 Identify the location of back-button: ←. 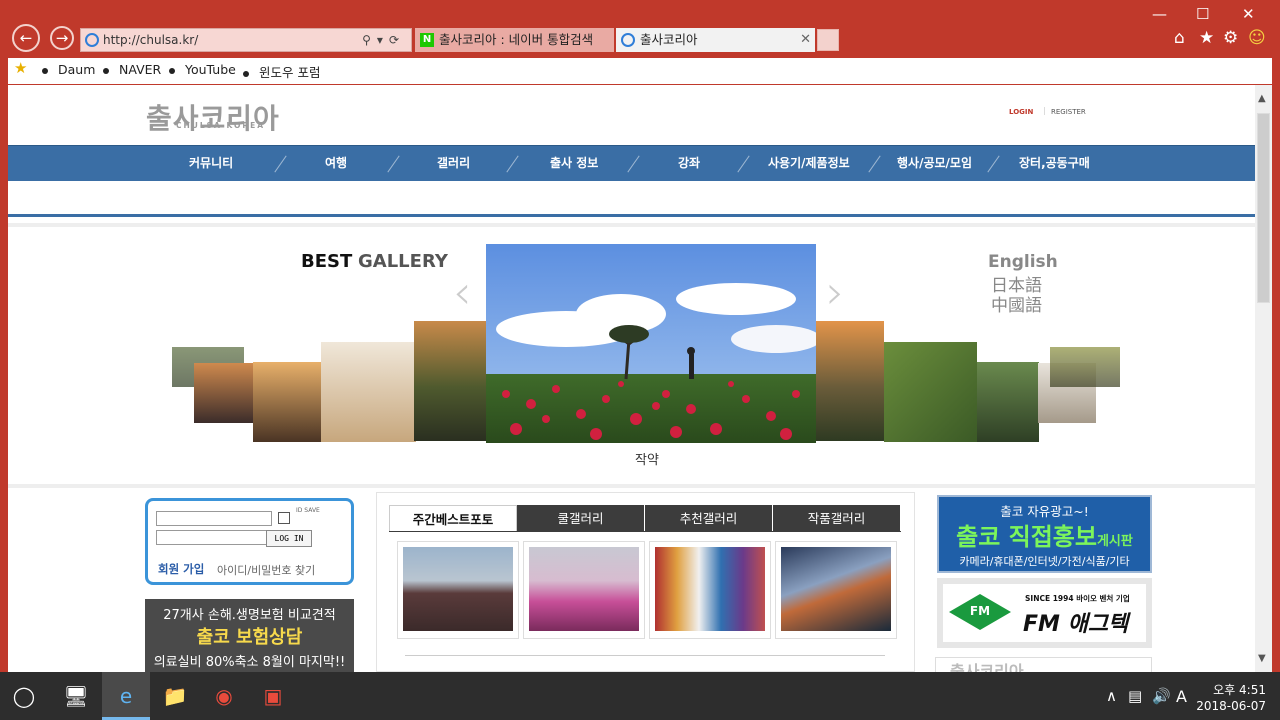
(26, 38).